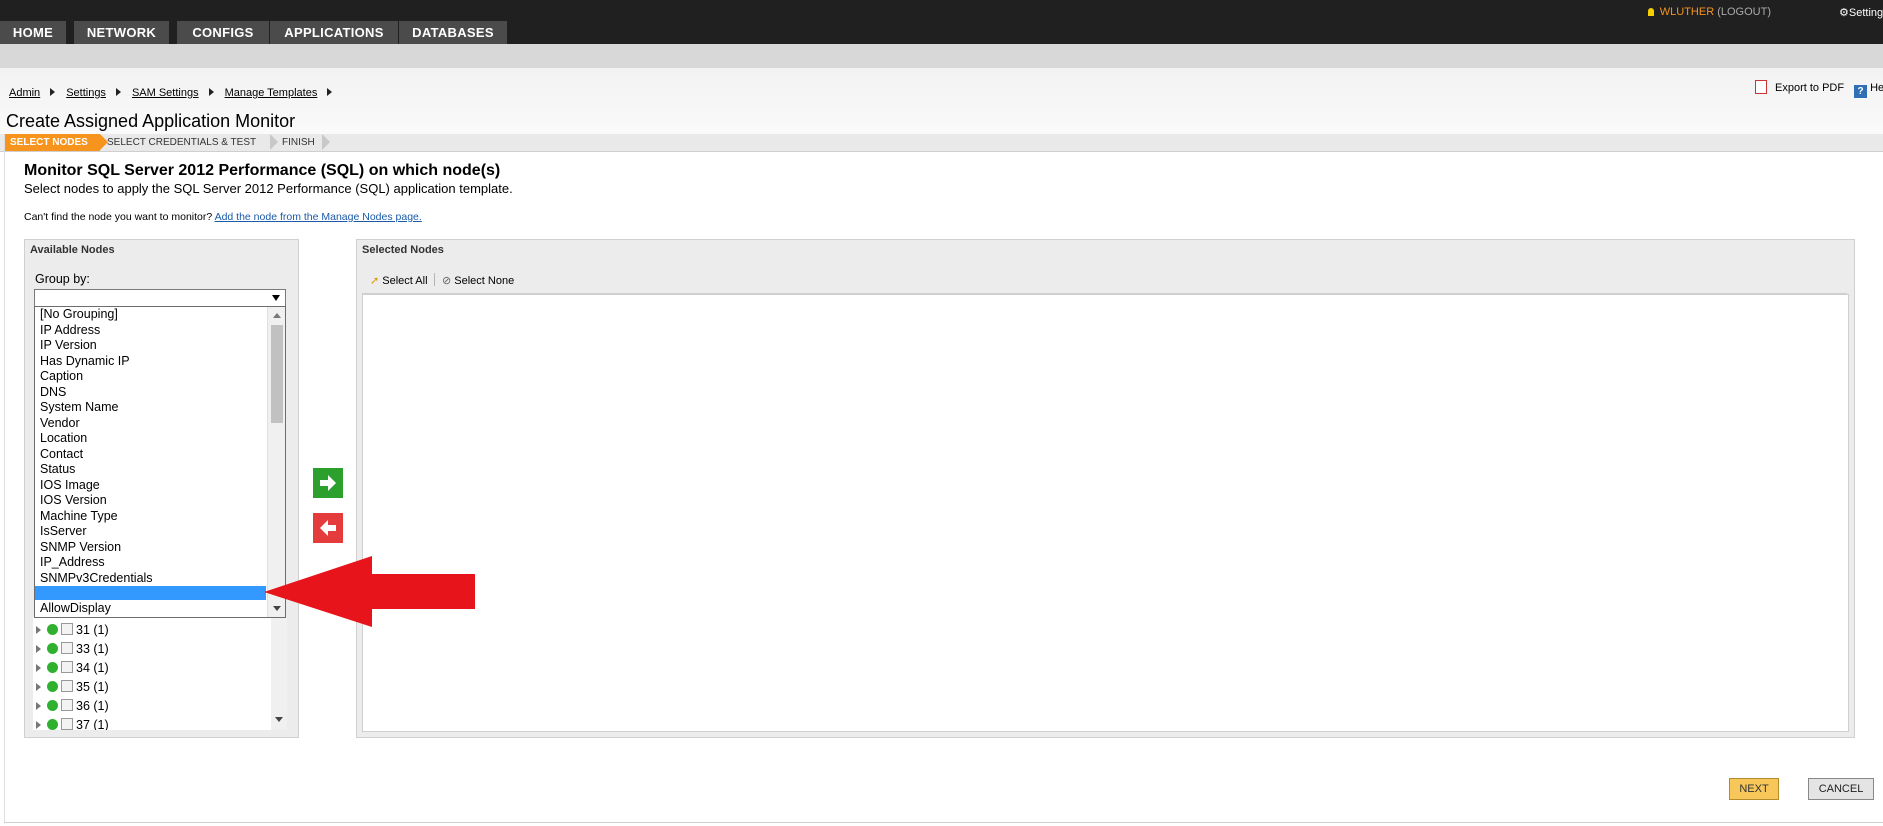  I want to click on cancel-button: CANCEL, so click(1841, 789).